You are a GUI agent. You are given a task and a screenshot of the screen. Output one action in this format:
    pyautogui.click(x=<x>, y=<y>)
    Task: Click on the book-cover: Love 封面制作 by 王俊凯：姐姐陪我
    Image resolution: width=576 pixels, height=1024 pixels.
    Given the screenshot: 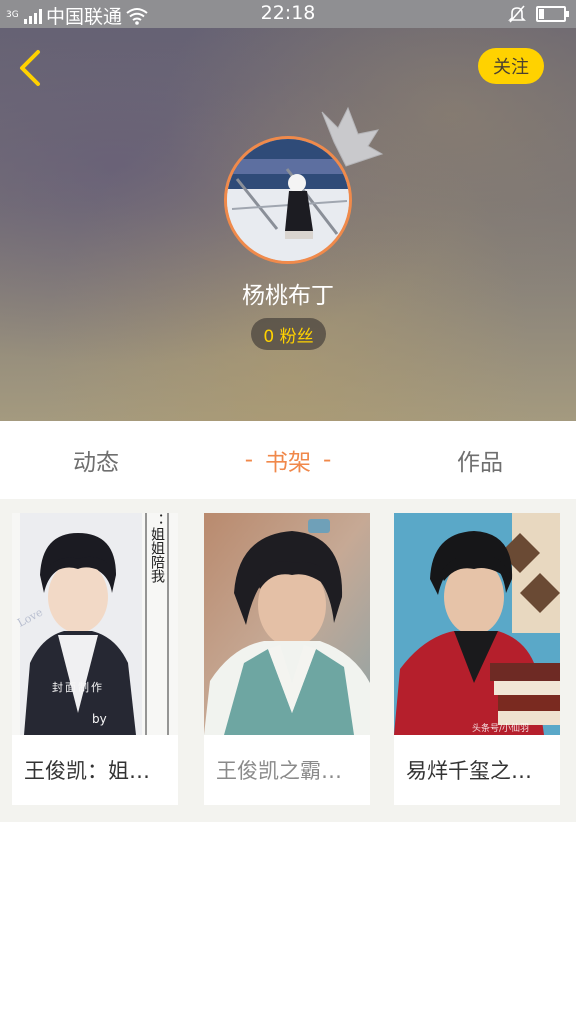 What is the action you would take?
    pyautogui.click(x=95, y=624)
    